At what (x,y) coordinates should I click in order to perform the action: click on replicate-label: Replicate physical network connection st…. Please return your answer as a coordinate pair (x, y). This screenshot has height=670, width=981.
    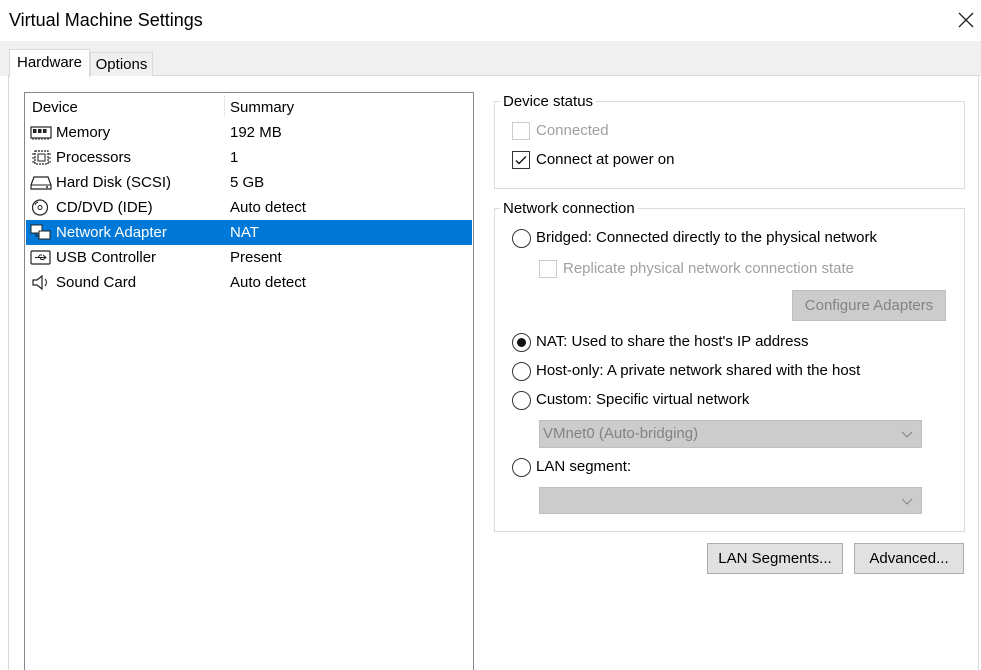
    Looking at the image, I should click on (708, 268).